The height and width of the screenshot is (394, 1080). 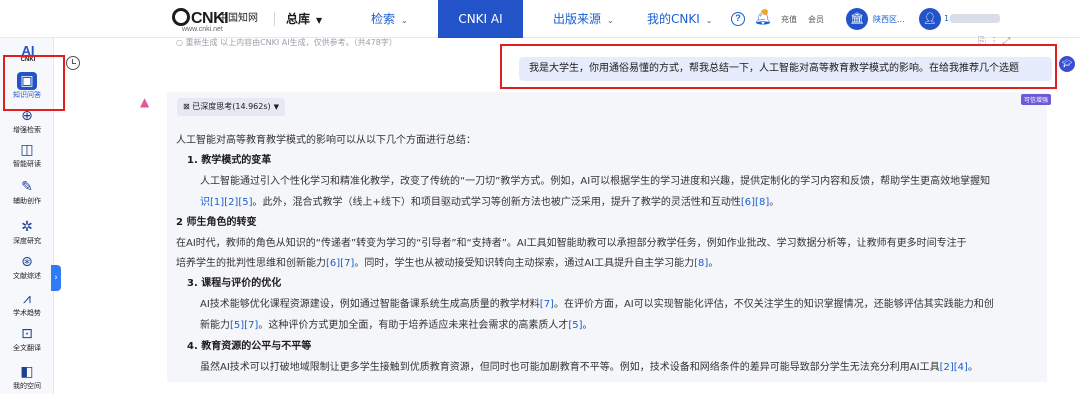 What do you see at coordinates (575, 325) in the screenshot?
I see `citation-link: [5]` at bounding box center [575, 325].